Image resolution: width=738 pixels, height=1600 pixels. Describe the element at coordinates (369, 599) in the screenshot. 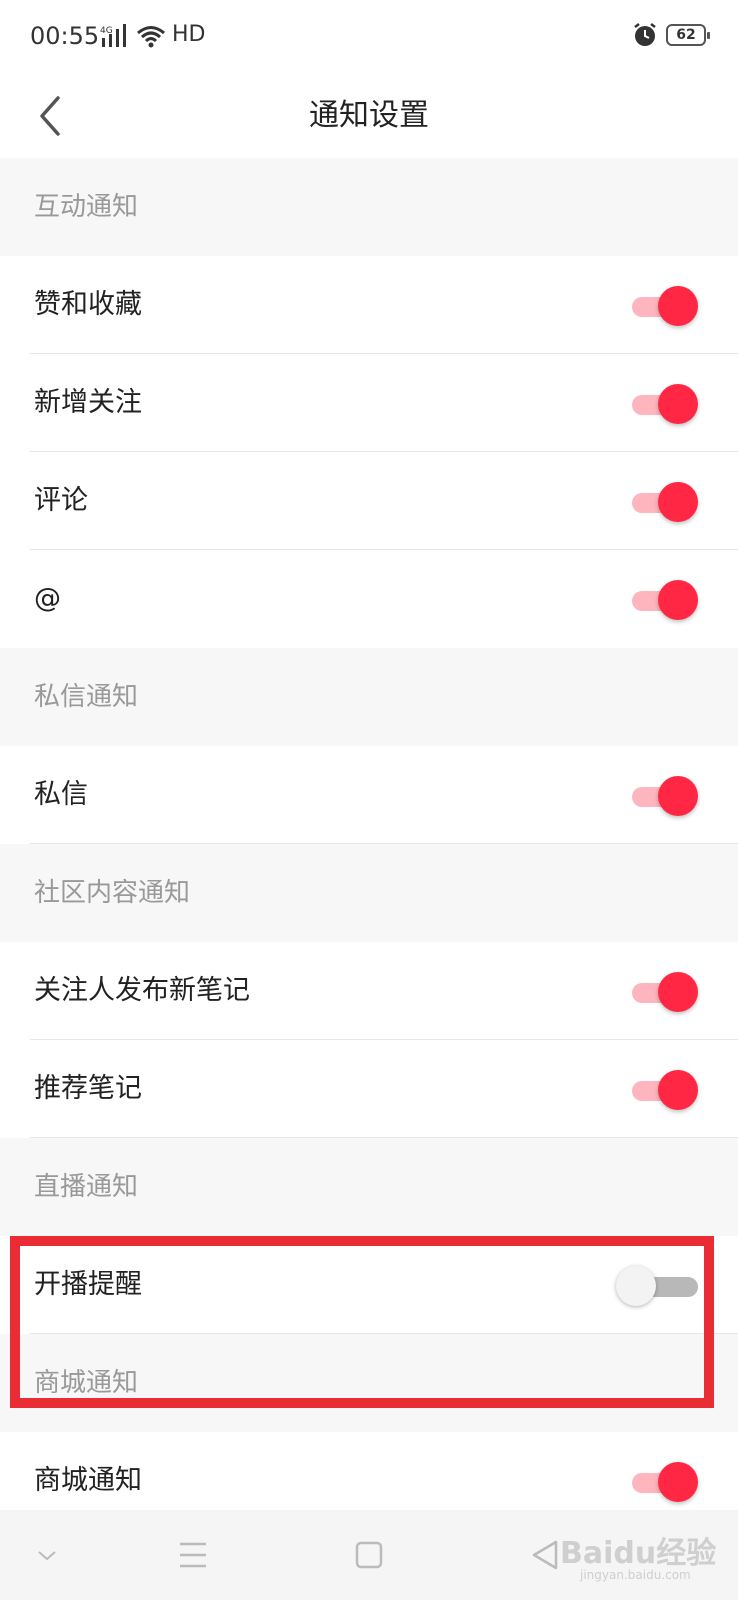

I see `setting-row-mentions: @` at that location.